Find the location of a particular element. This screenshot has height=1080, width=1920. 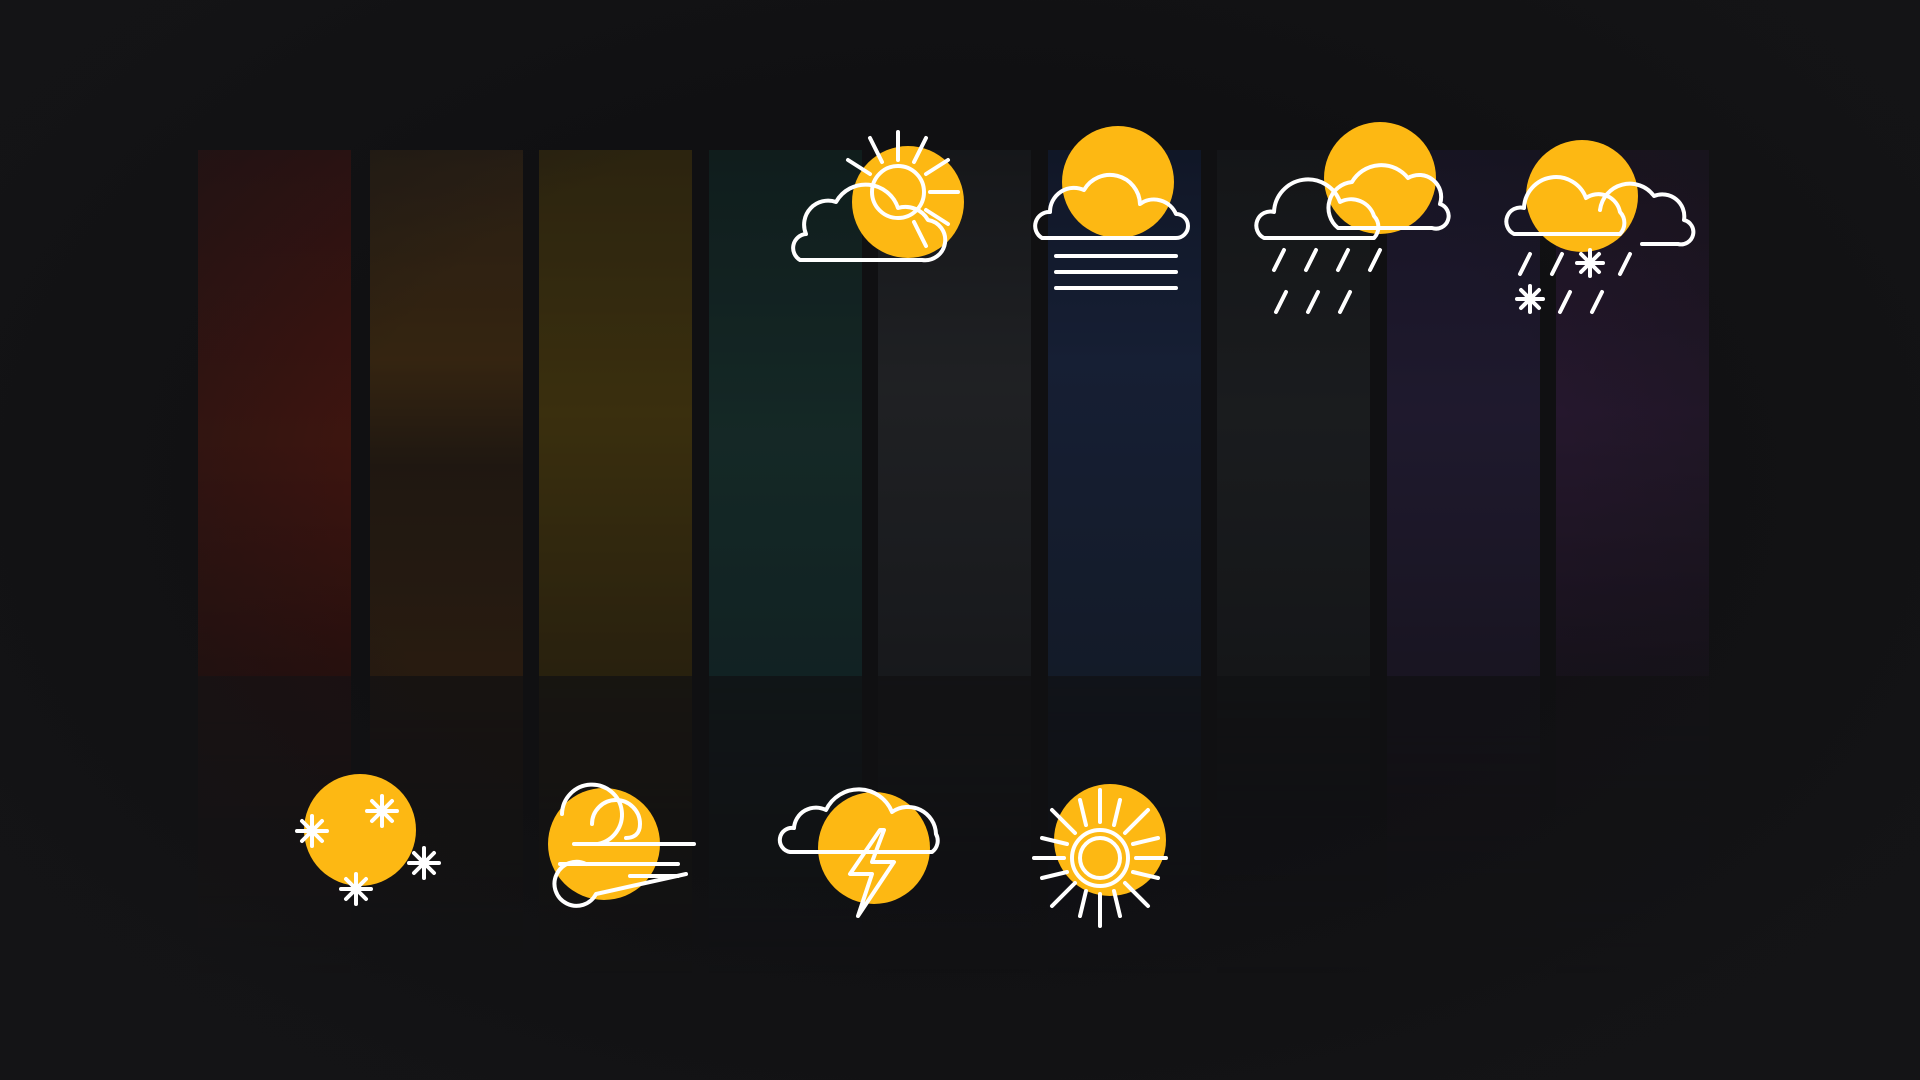

snow-icon is located at coordinates (368, 840).